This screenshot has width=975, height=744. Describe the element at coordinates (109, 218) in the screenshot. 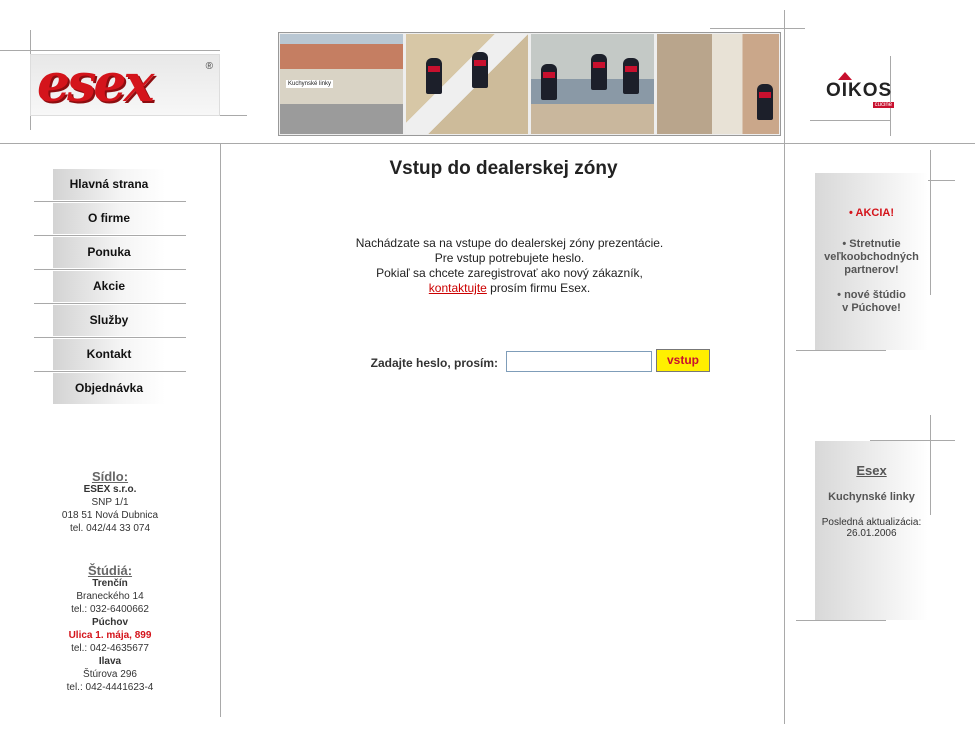

I see `menu-item-o-firme: O firme` at that location.